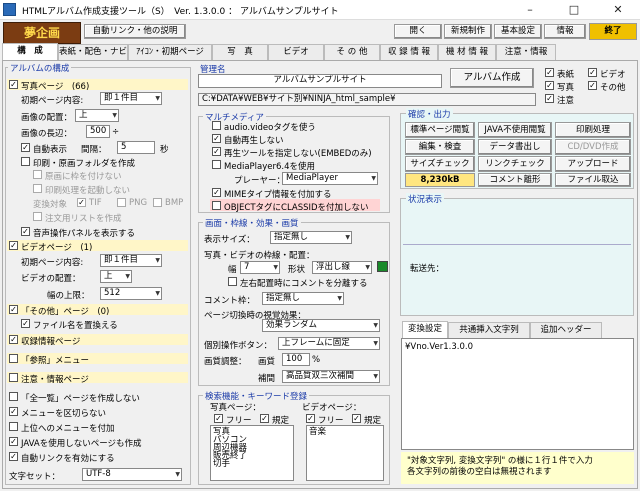  I want to click on close-button: ✕, so click(618, 10).